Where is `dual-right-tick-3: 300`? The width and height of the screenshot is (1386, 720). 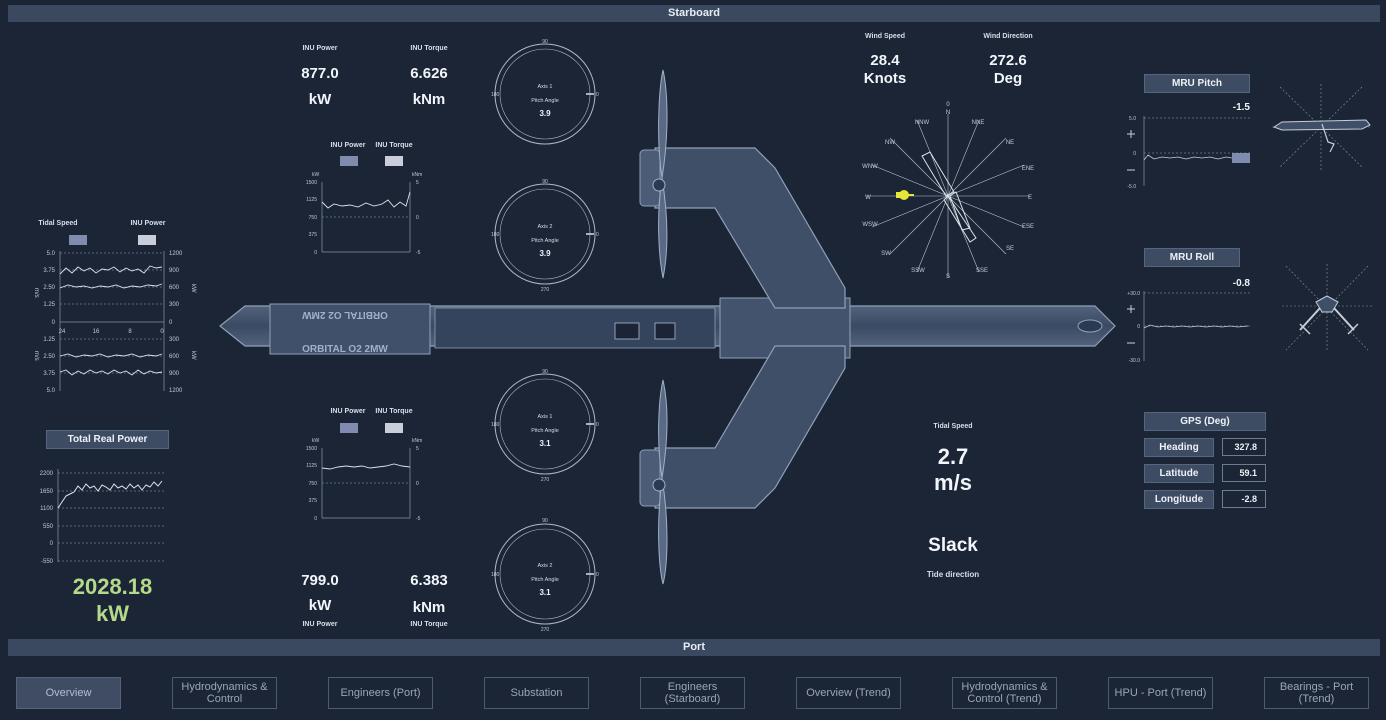
dual-right-tick-3: 300 is located at coordinates (174, 305).